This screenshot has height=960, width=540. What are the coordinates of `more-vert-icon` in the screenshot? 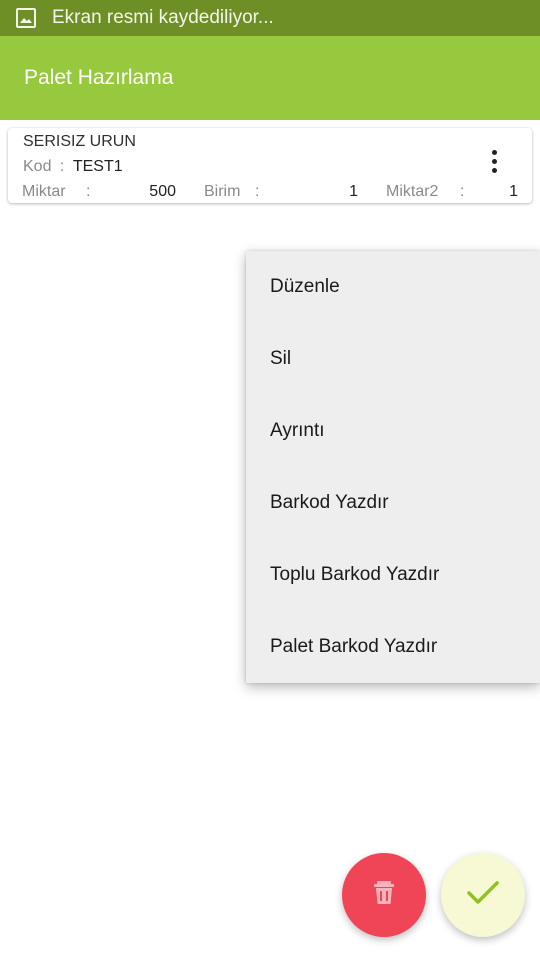 It's located at (494, 161).